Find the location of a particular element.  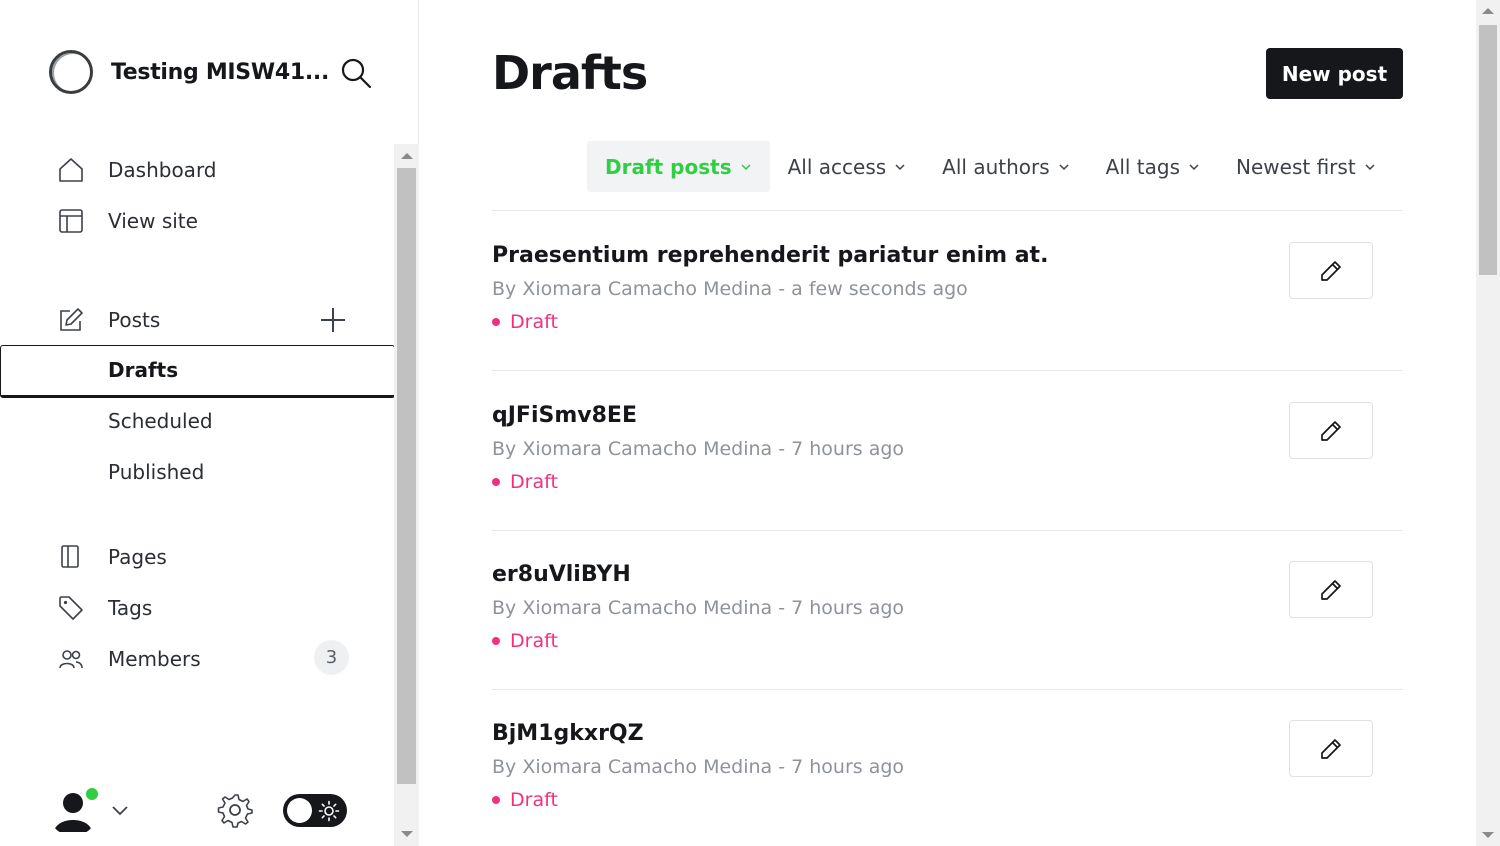

layout-icon is located at coordinates (71, 221).